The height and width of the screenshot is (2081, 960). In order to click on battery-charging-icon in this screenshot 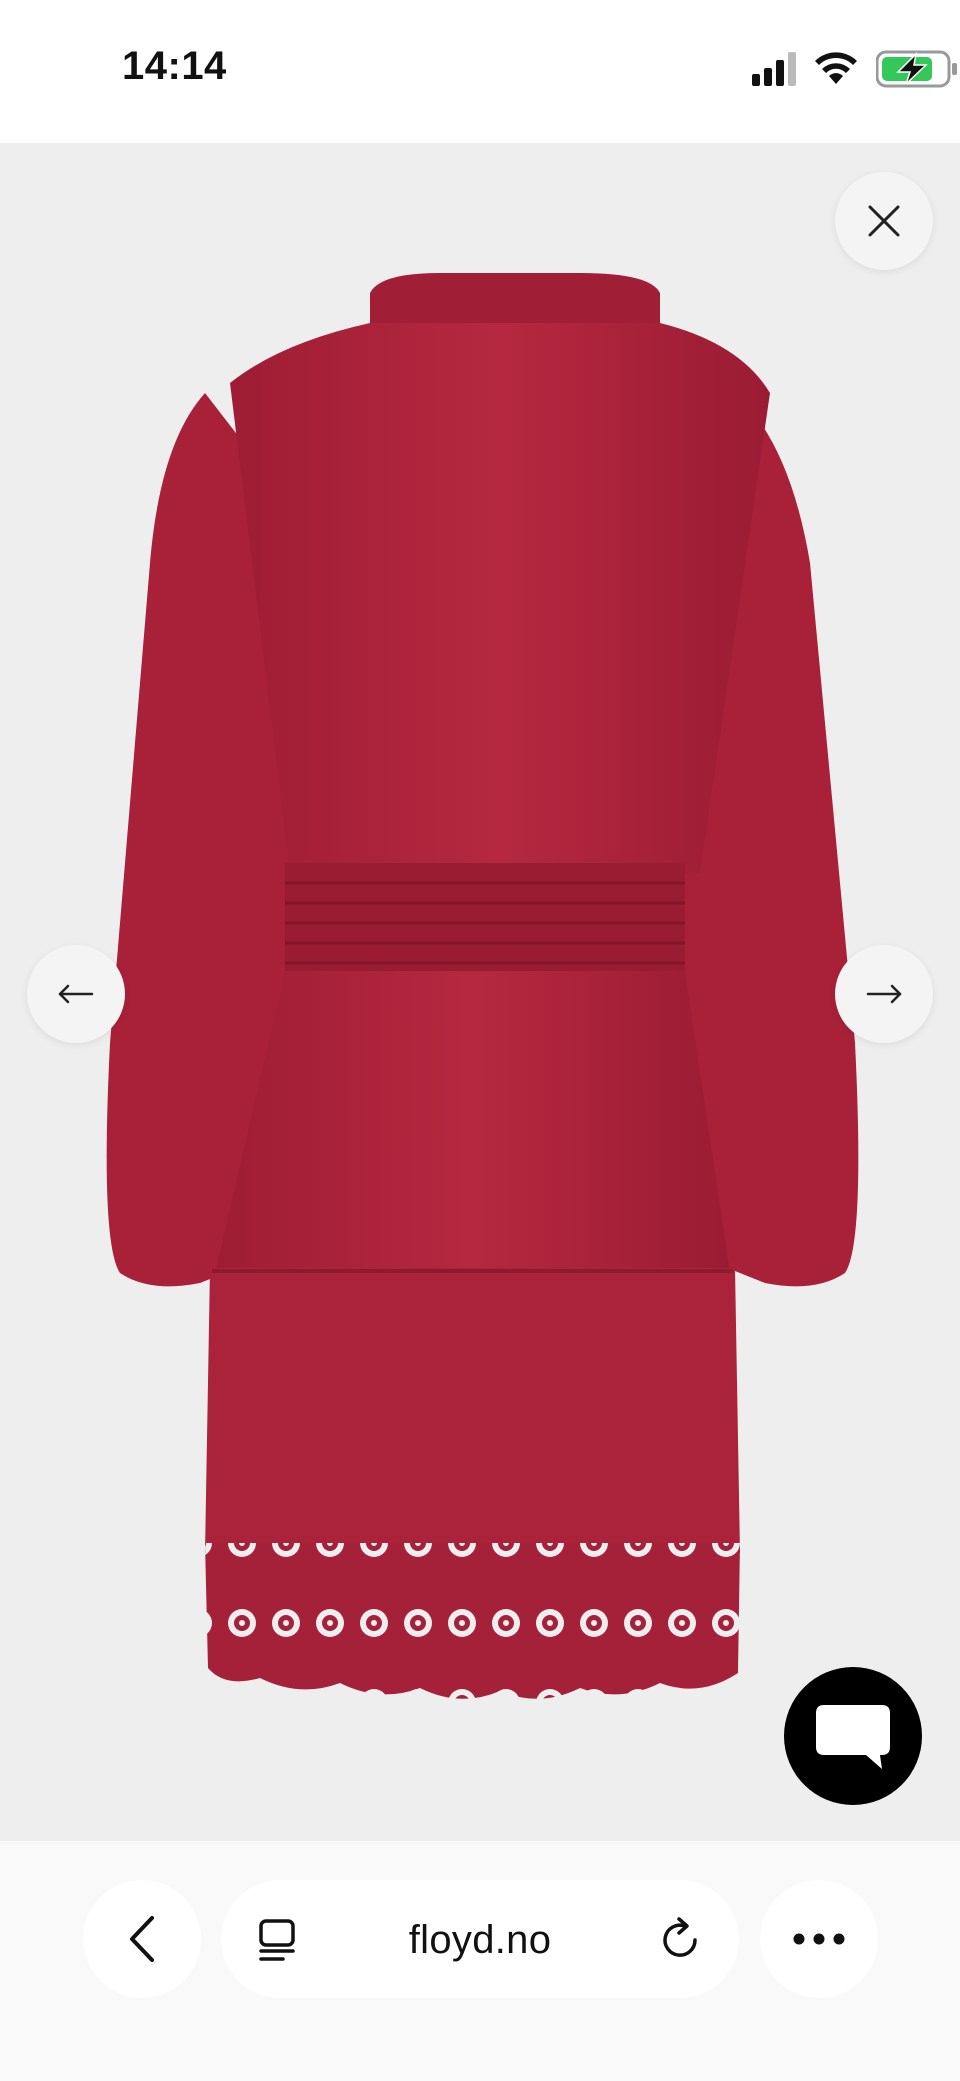, I will do `click(916, 69)`.